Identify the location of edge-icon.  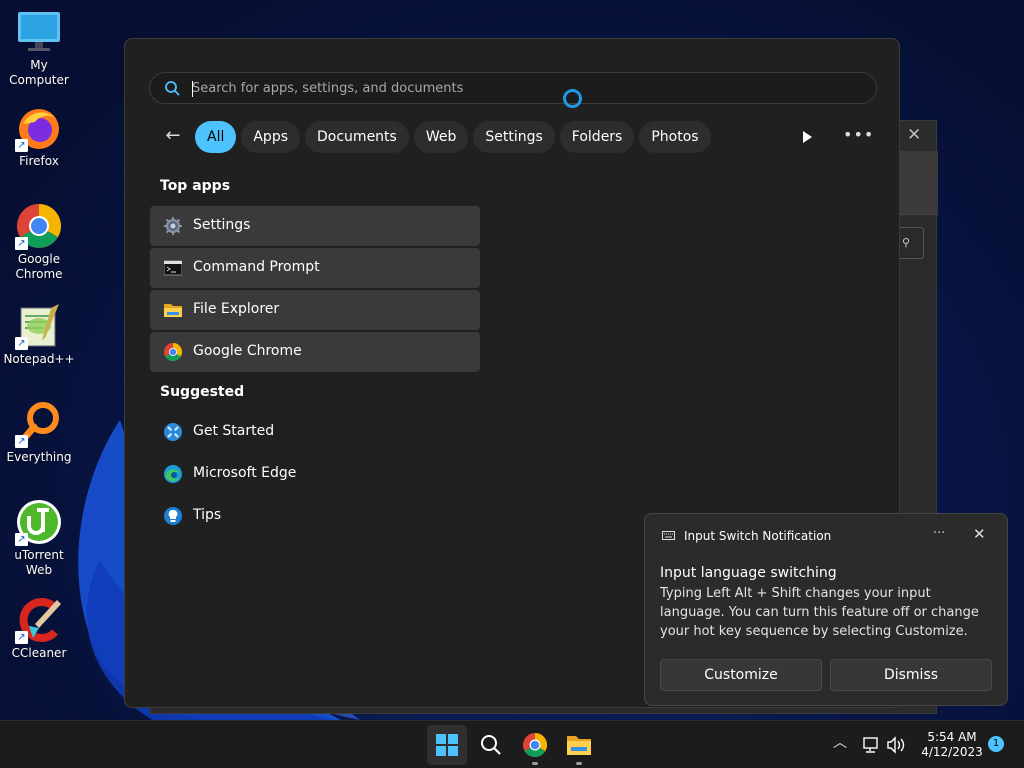
(173, 474).